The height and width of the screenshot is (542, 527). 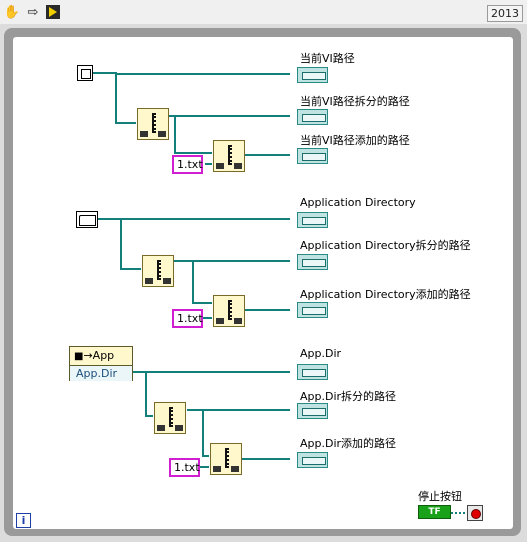 What do you see at coordinates (385, 245) in the screenshot?
I see `indicator-label: Application Directory拆分的路径` at bounding box center [385, 245].